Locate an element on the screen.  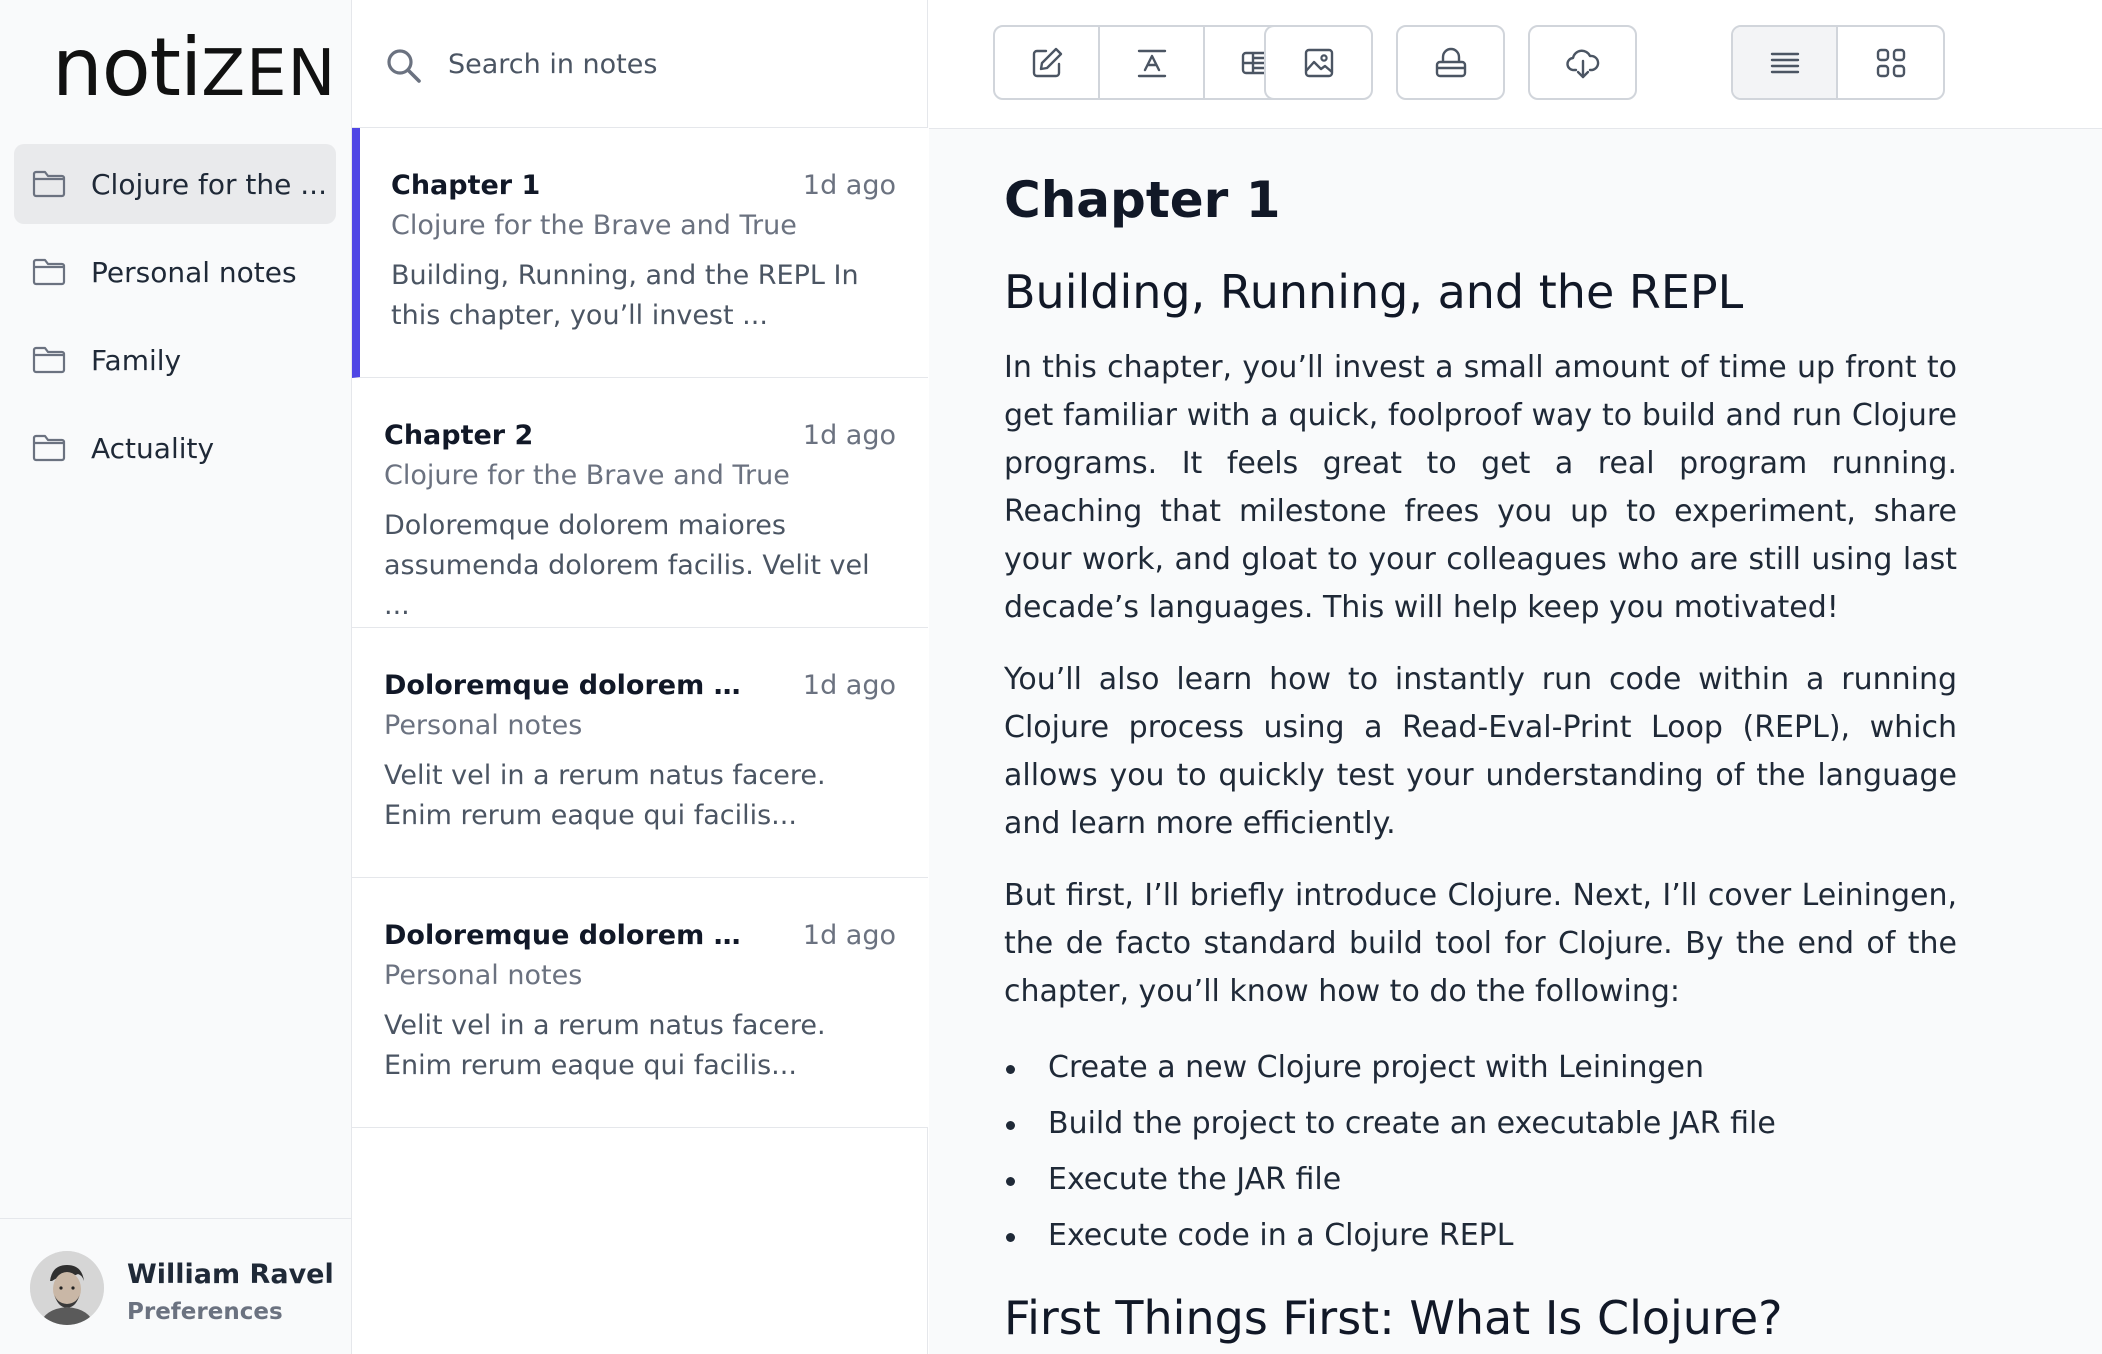
sidebar-item-label: Actuality is located at coordinates (153, 448).